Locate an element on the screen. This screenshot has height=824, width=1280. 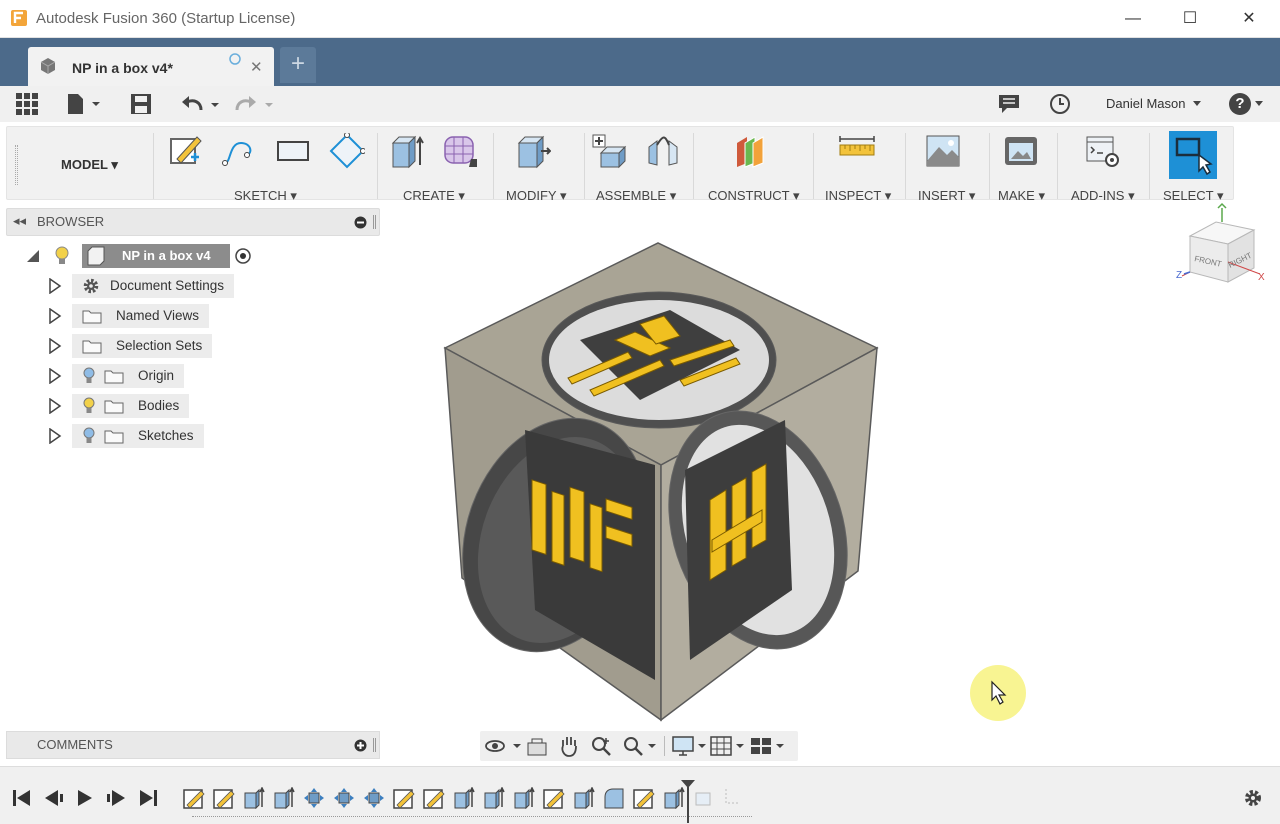
minus-circle-icon is located at coordinates (360, 222).